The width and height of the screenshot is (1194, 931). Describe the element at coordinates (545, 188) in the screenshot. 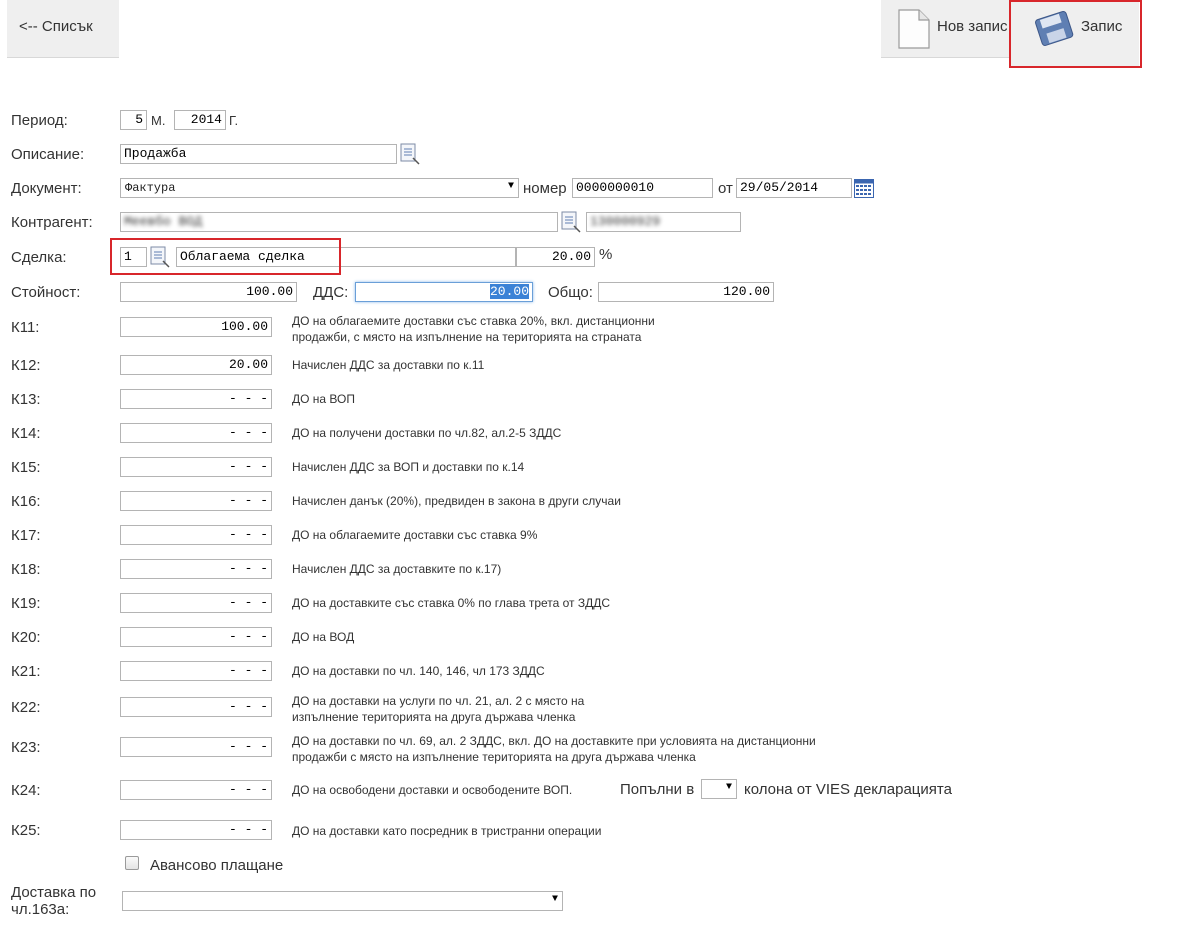

I see `document-number-label: номер` at that location.